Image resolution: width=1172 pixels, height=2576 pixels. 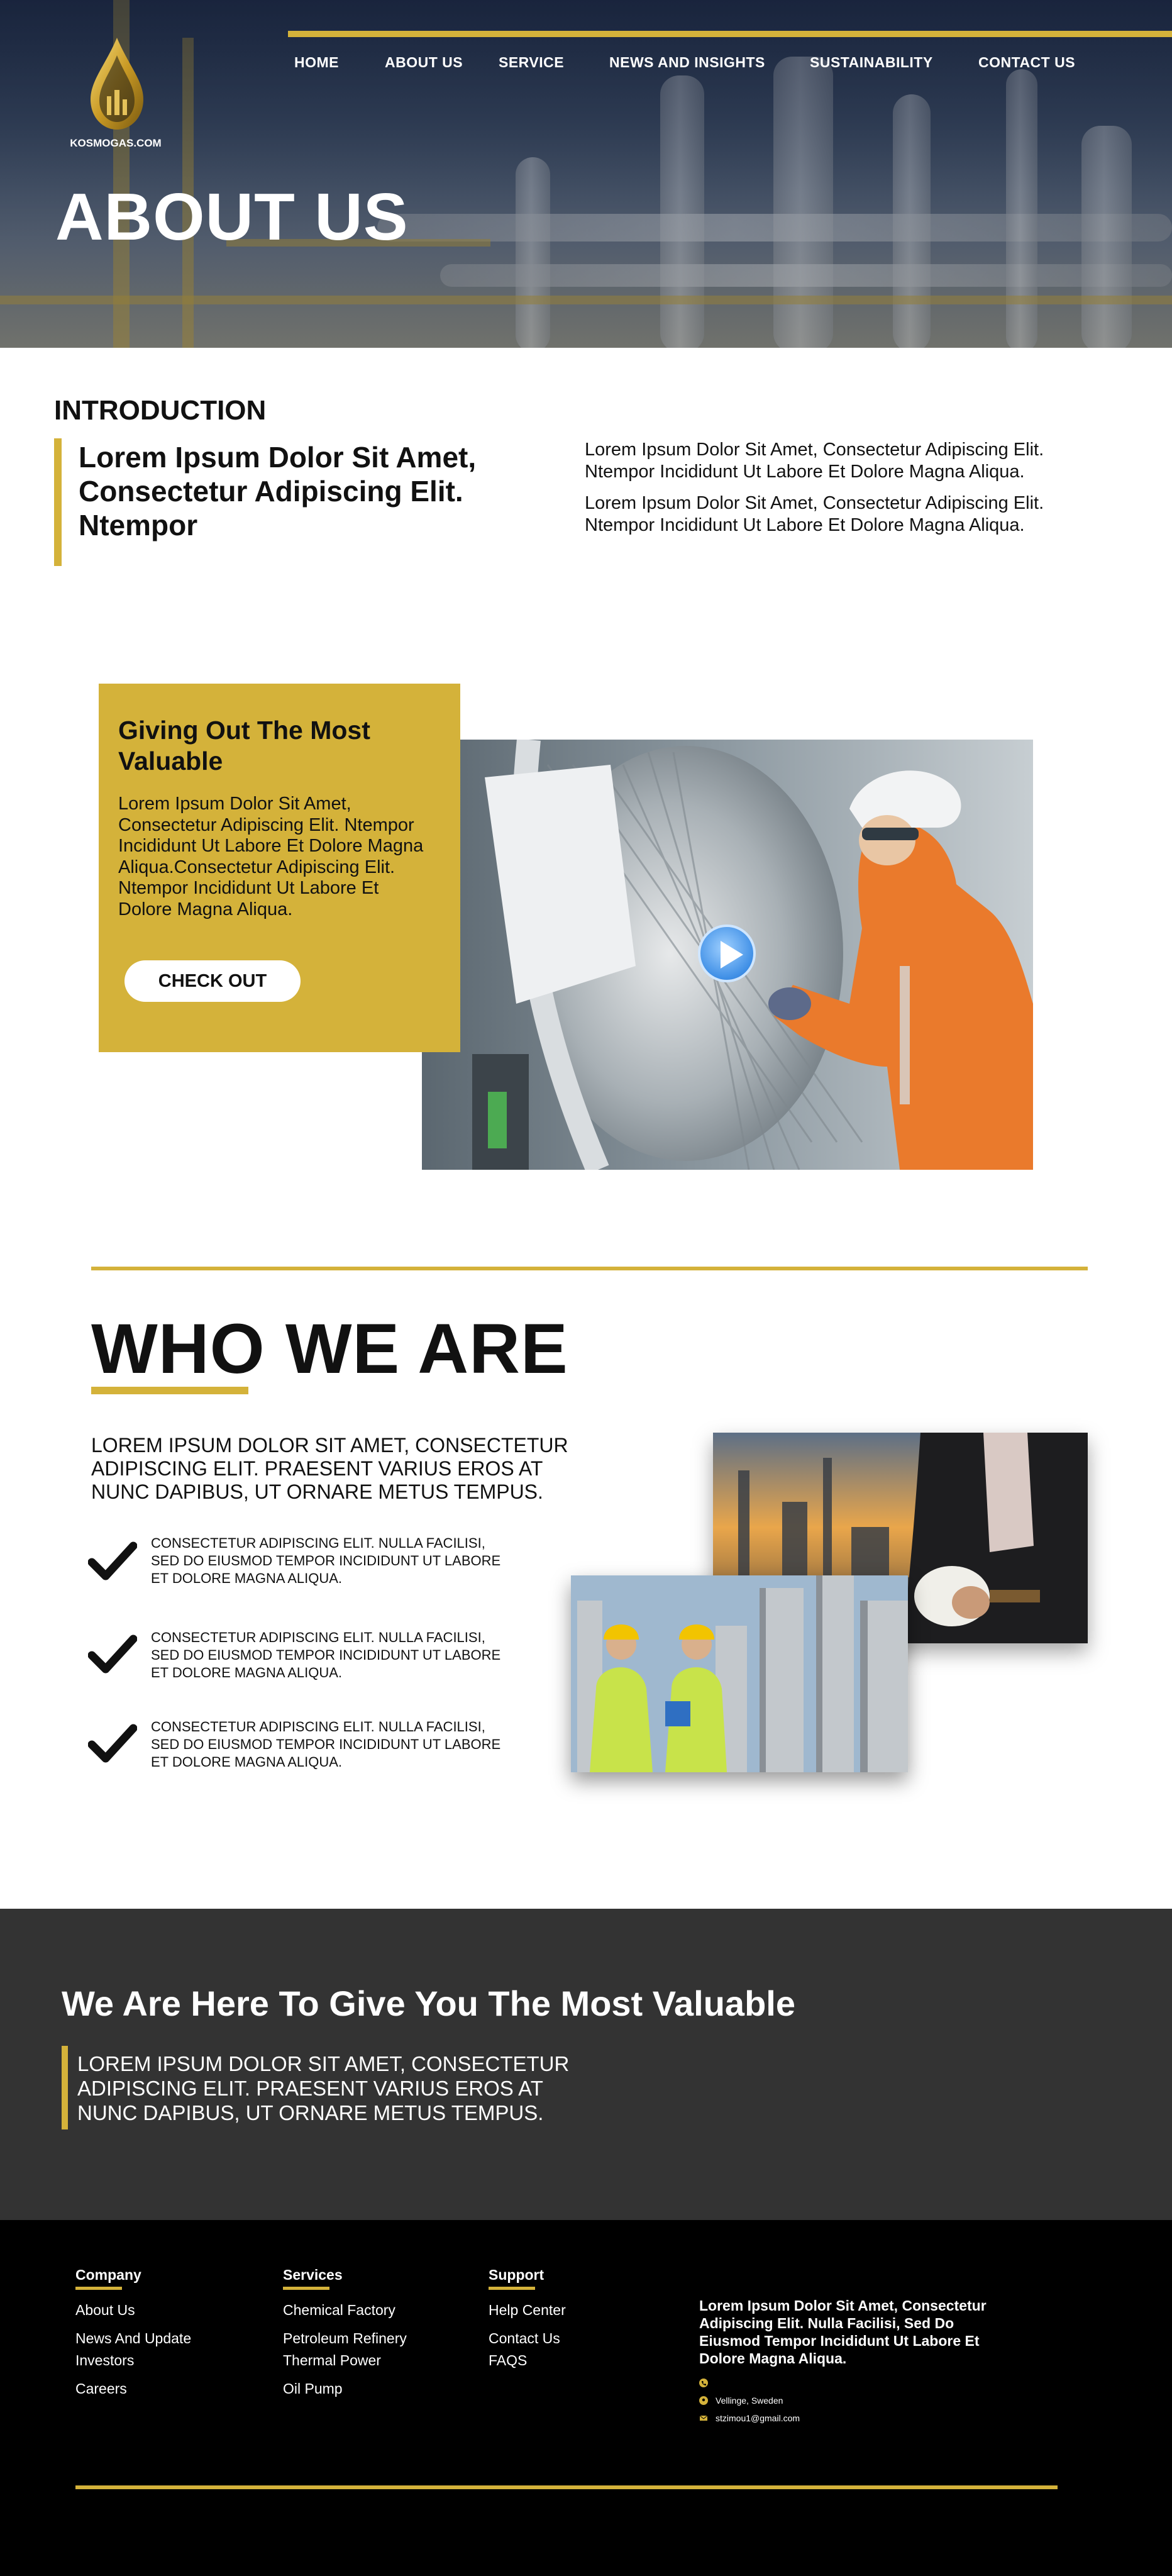 What do you see at coordinates (232, 217) in the screenshot?
I see `page-title: ABOUT US` at bounding box center [232, 217].